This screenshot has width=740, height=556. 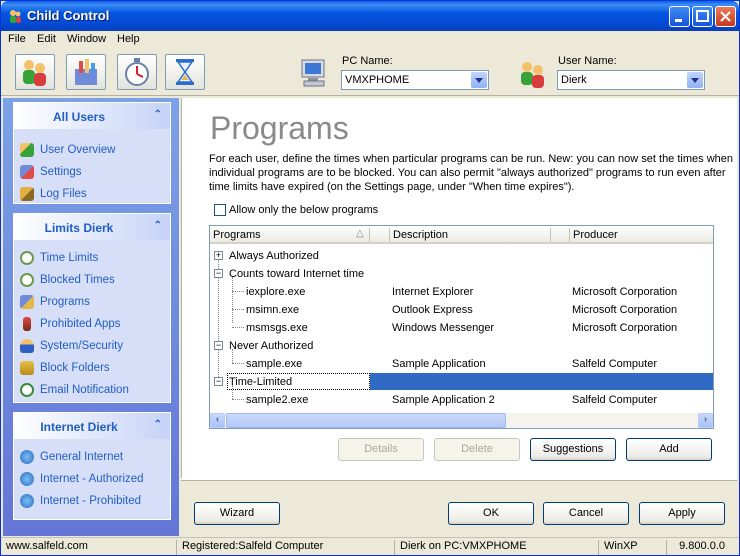 What do you see at coordinates (625, 292) in the screenshot?
I see `row-producer: Microsoft Corporation` at bounding box center [625, 292].